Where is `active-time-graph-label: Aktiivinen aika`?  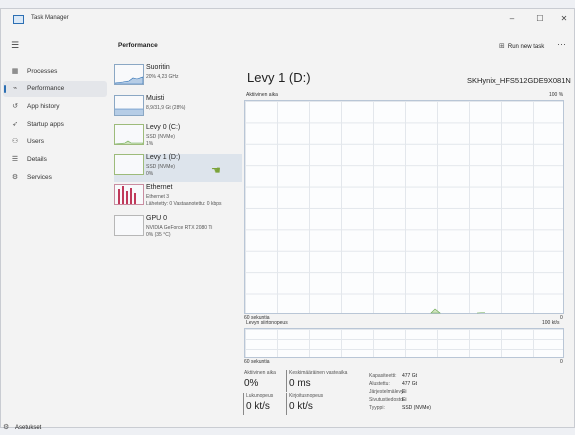 active-time-graph-label: Aktiivinen aika is located at coordinates (262, 95).